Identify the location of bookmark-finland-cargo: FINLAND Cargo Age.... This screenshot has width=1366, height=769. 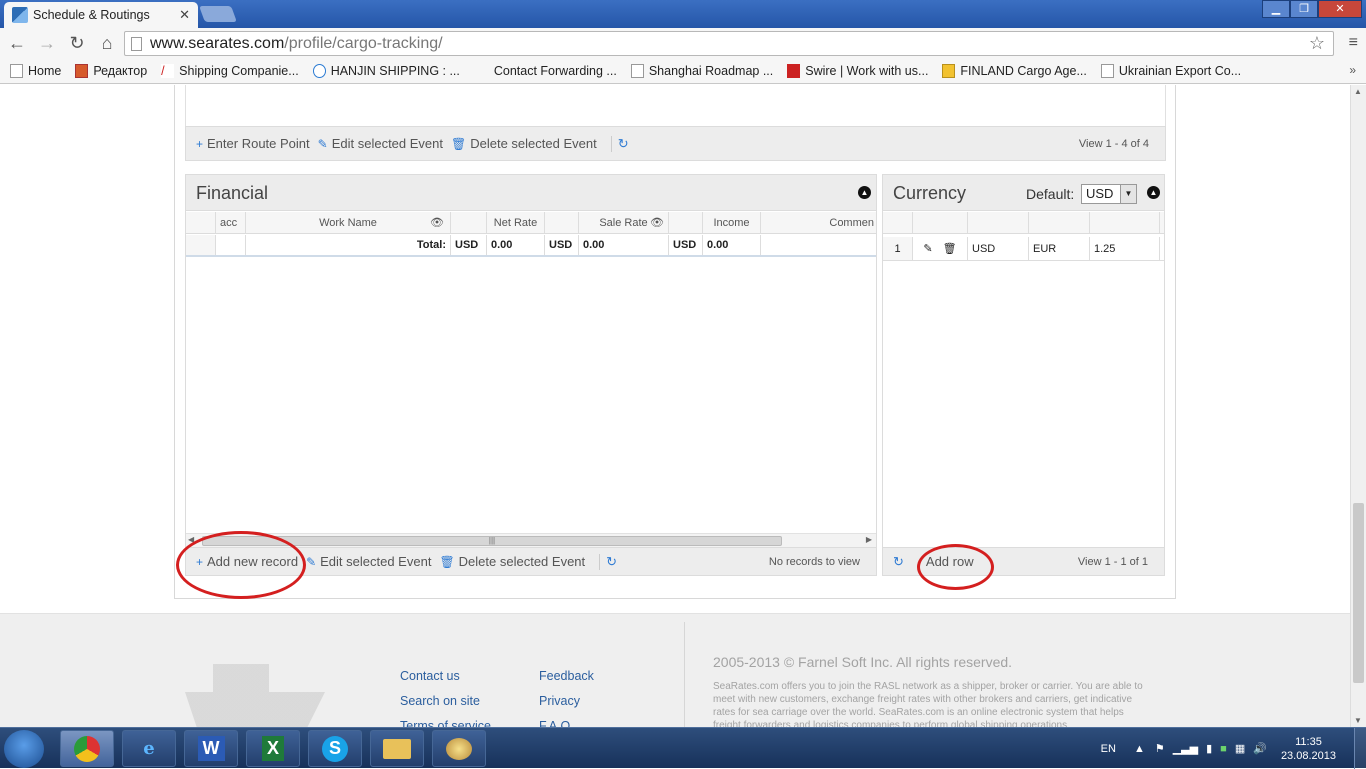
(1014, 70).